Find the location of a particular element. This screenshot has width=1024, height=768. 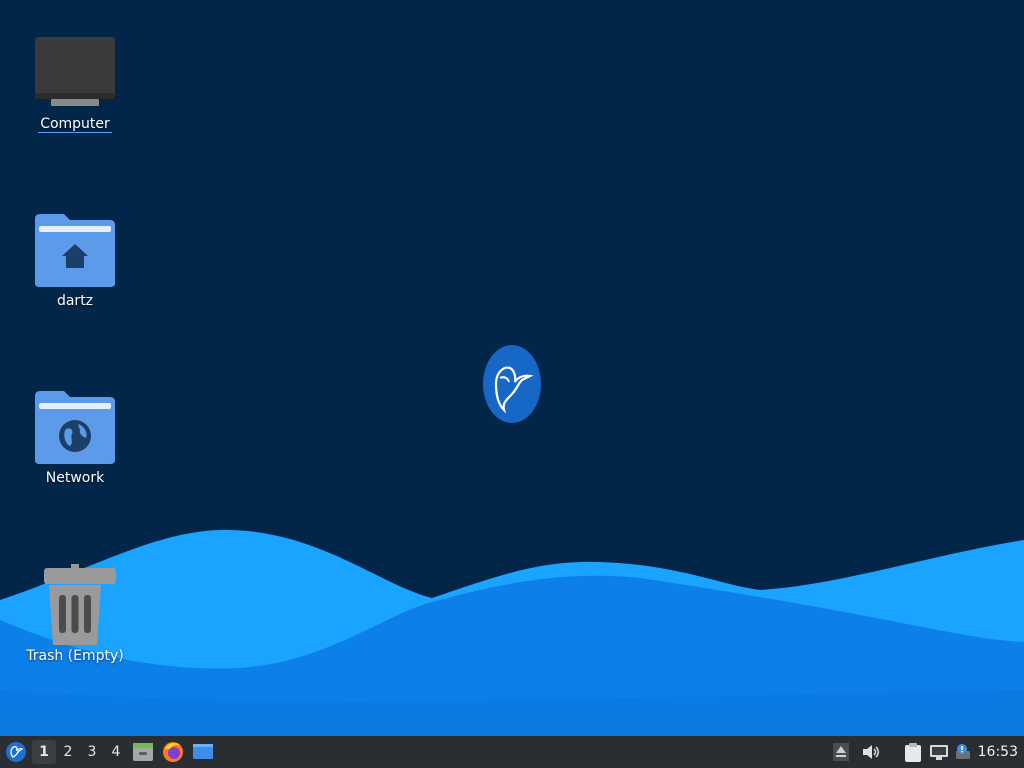

workspace-label: 3 is located at coordinates (92, 752).